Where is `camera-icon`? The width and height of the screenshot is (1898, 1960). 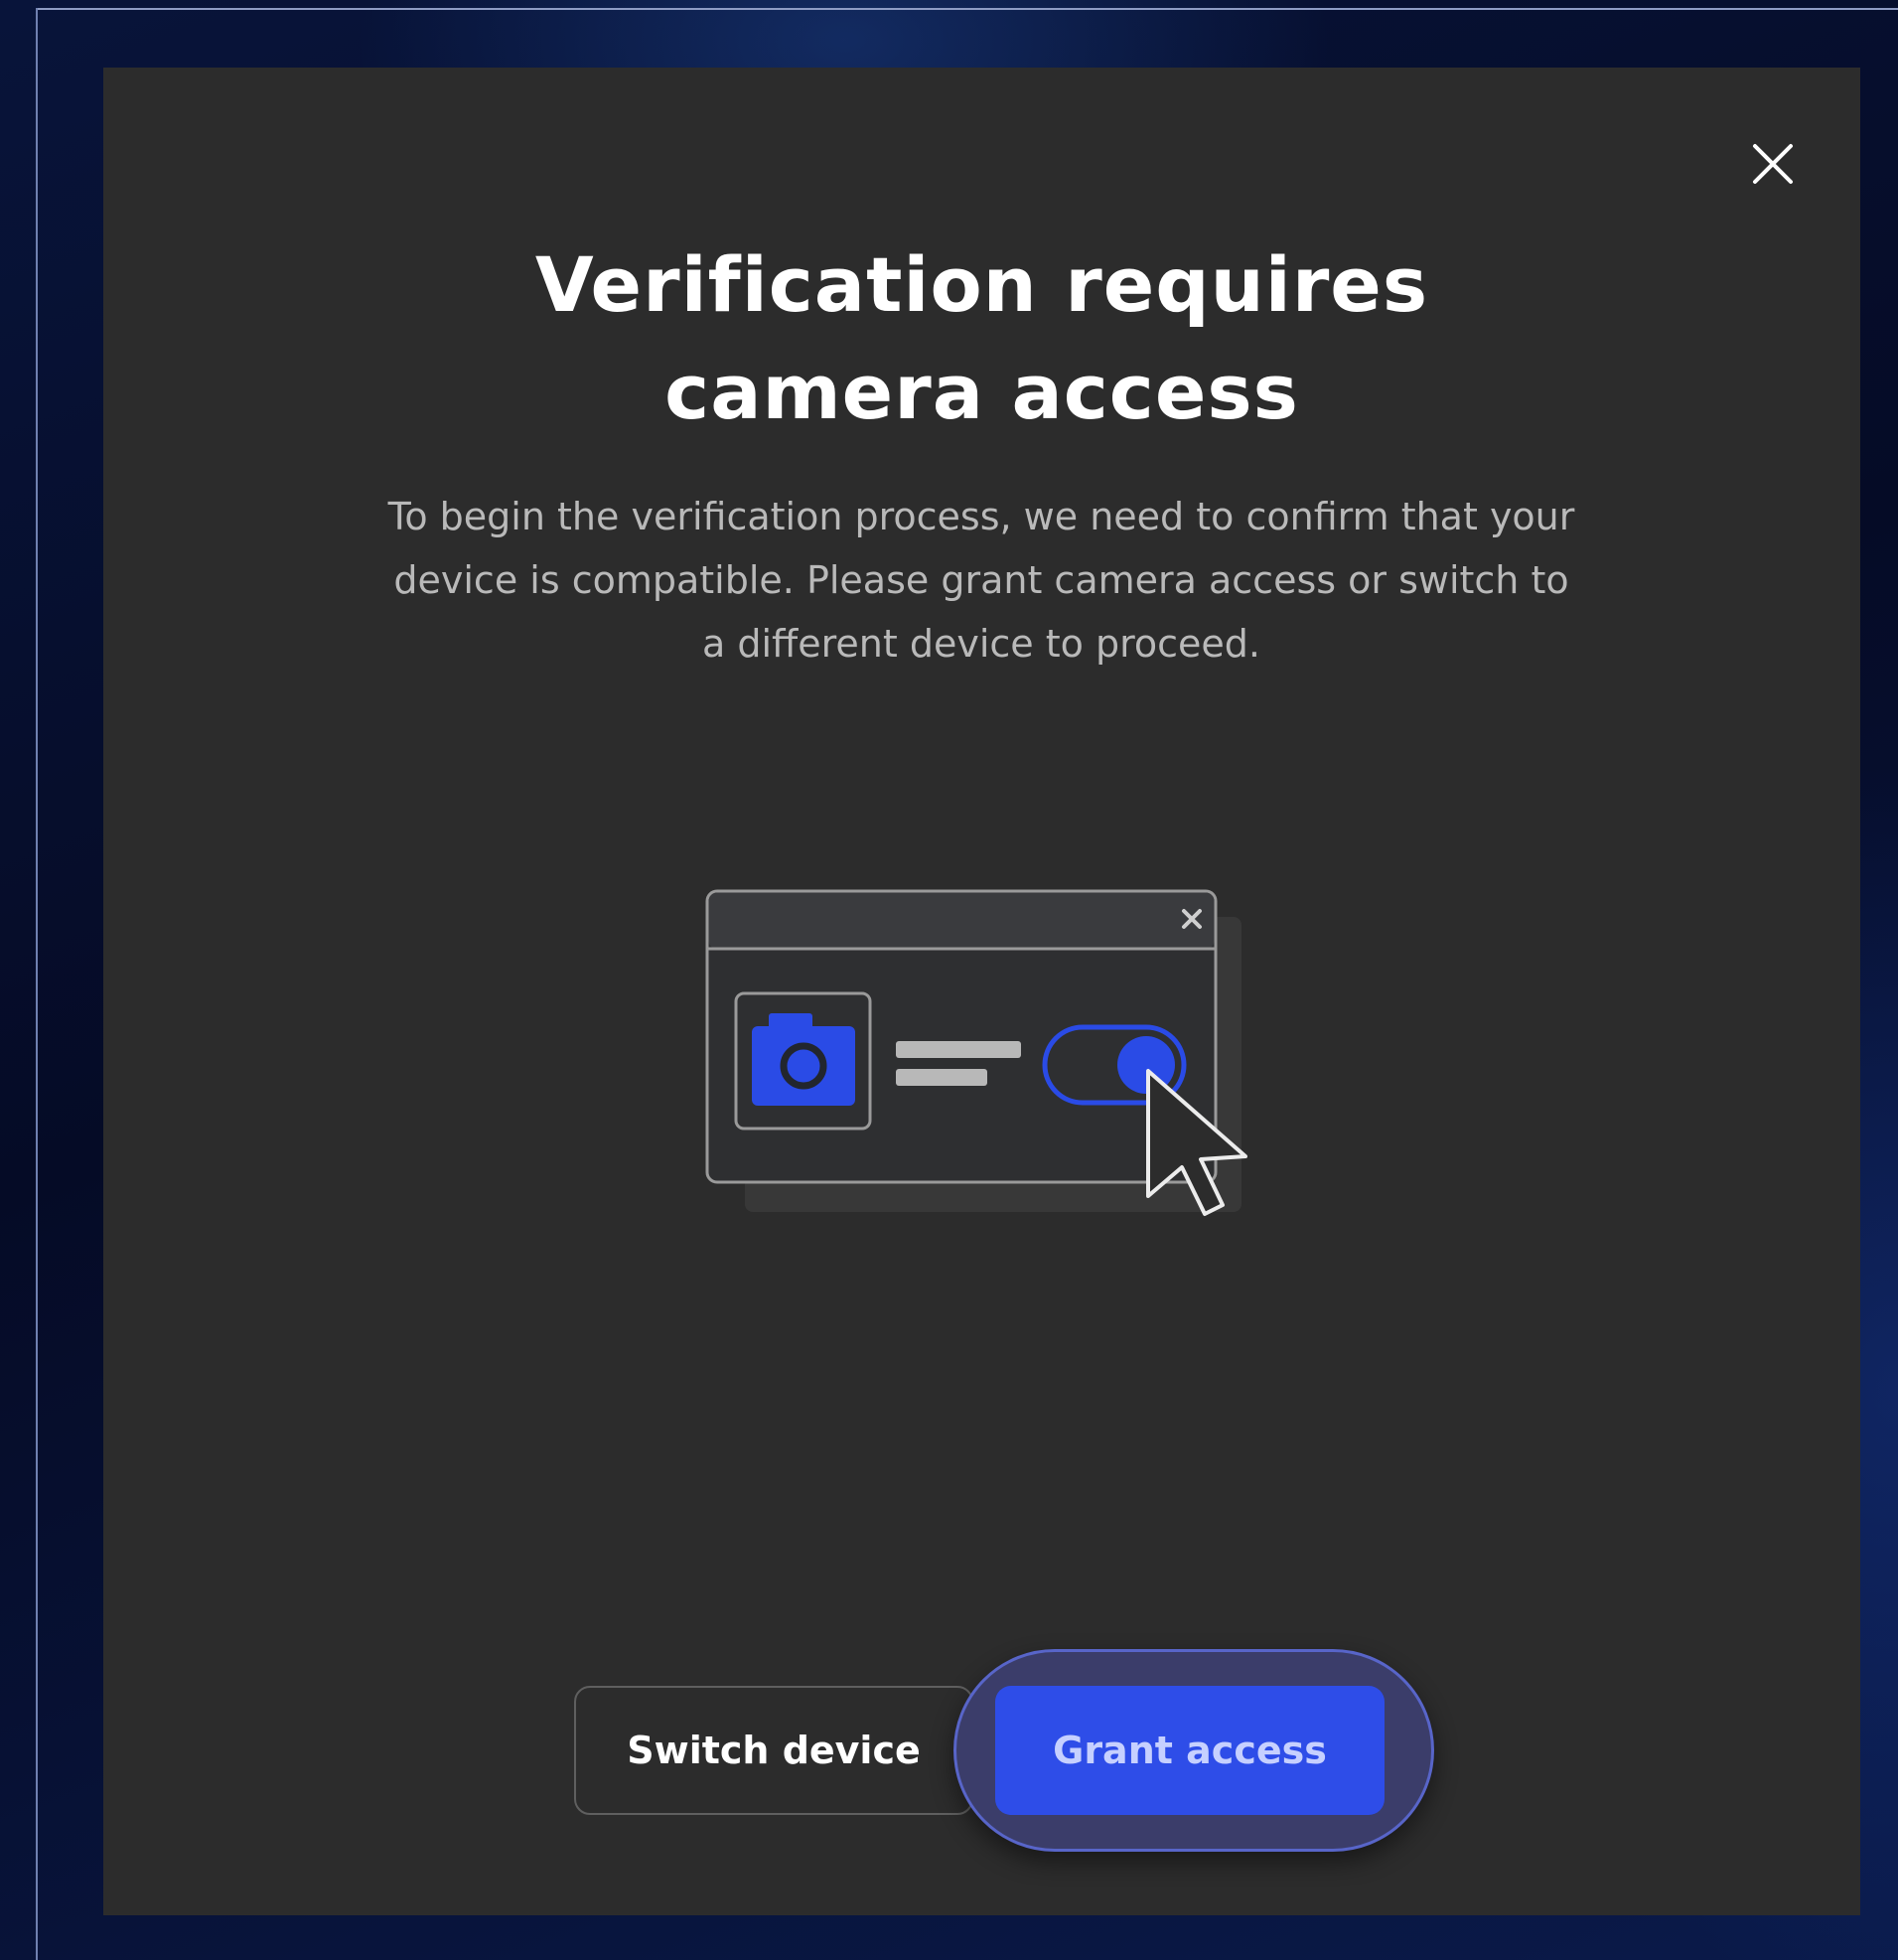
camera-icon is located at coordinates (804, 1059).